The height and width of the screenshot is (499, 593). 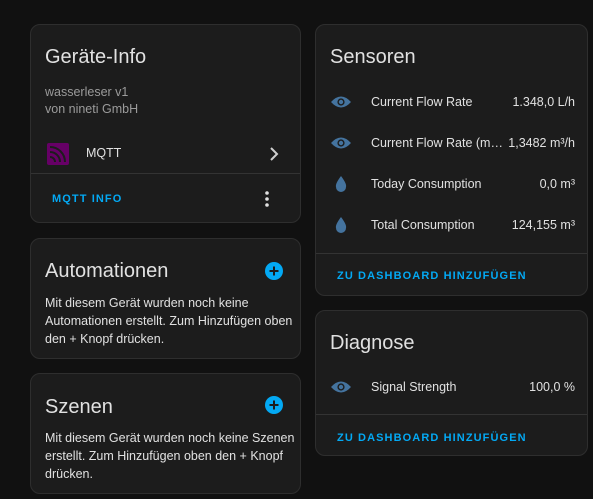 What do you see at coordinates (274, 271) in the screenshot?
I see `add-automation-plus-circle-icon` at bounding box center [274, 271].